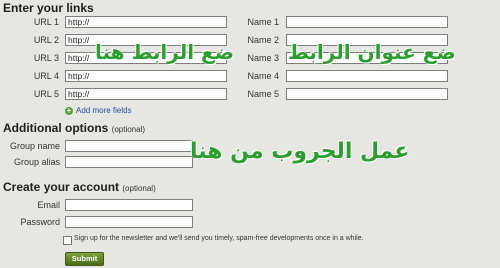 This screenshot has width=500, height=268. Describe the element at coordinates (46, 40) in the screenshot. I see `url-2-label: URL 2` at that location.